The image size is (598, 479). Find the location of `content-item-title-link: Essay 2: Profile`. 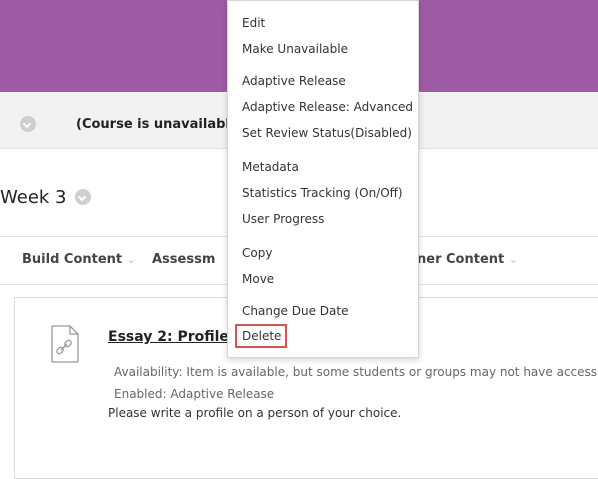

content-item-title-link: Essay 2: Profile is located at coordinates (168, 337).